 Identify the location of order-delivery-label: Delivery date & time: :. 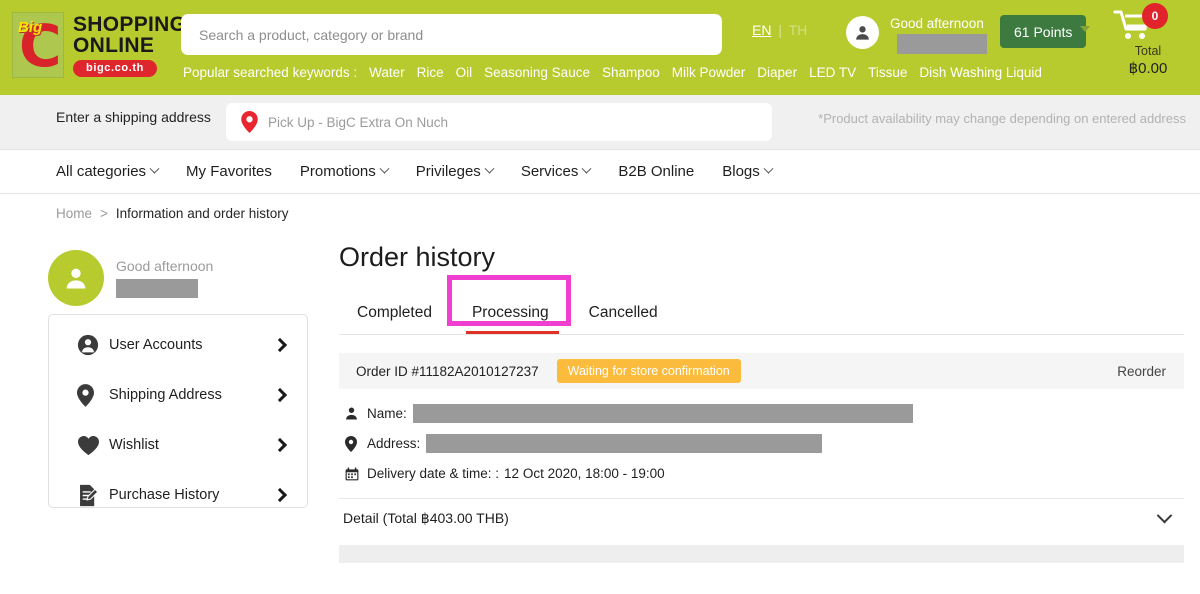
(433, 473).